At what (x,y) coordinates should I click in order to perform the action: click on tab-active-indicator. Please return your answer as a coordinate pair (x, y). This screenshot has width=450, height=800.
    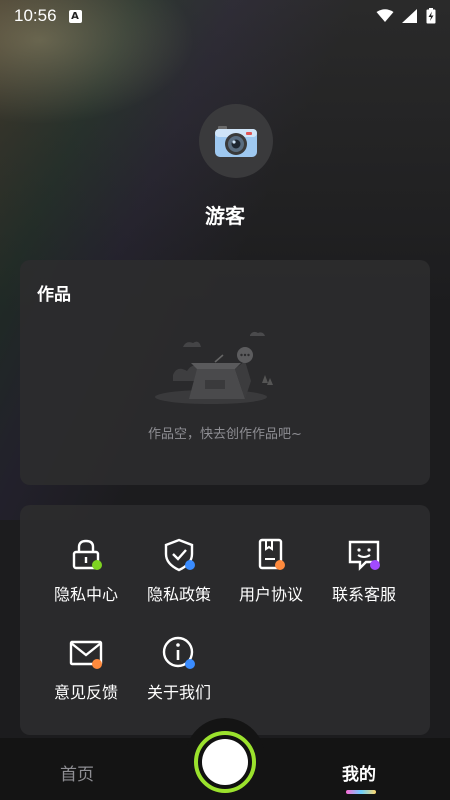
    Looking at the image, I should click on (361, 792).